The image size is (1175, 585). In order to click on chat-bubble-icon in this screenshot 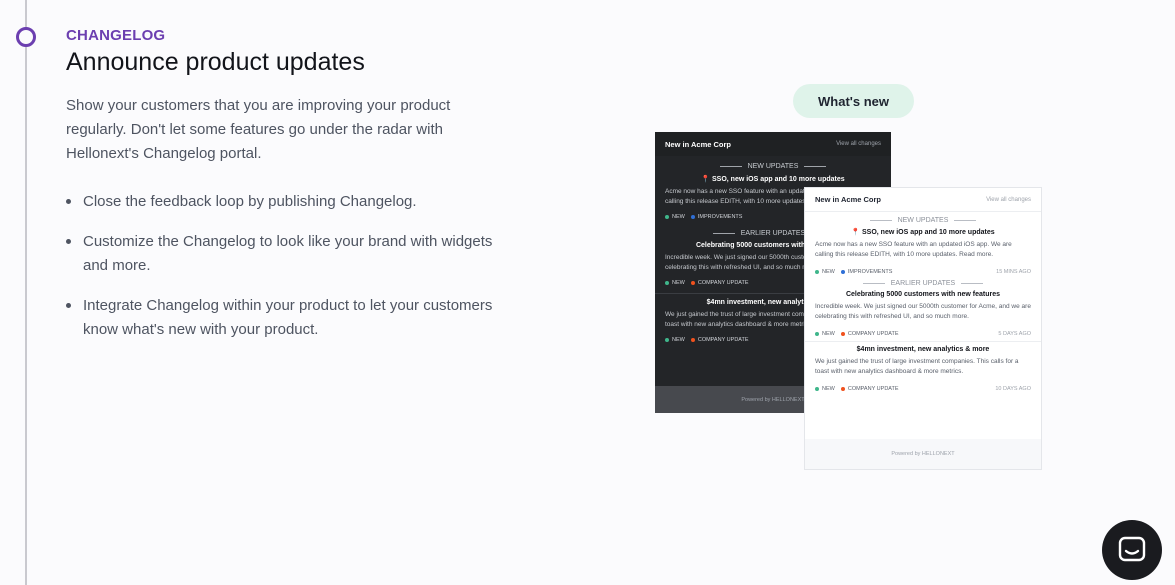, I will do `click(1132, 549)`.